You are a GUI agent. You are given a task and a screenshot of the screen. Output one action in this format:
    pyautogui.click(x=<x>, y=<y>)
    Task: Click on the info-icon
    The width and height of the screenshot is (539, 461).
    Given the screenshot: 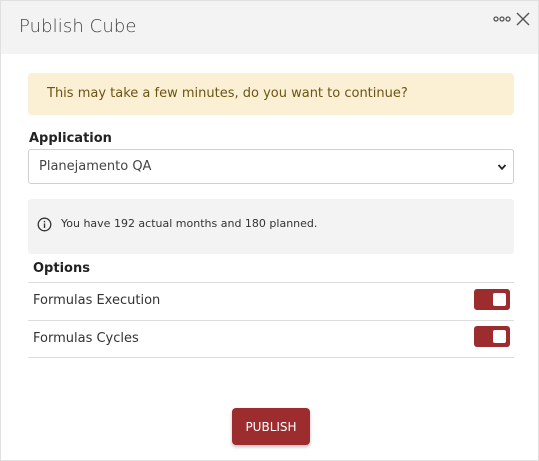 What is the action you would take?
    pyautogui.click(x=44, y=224)
    